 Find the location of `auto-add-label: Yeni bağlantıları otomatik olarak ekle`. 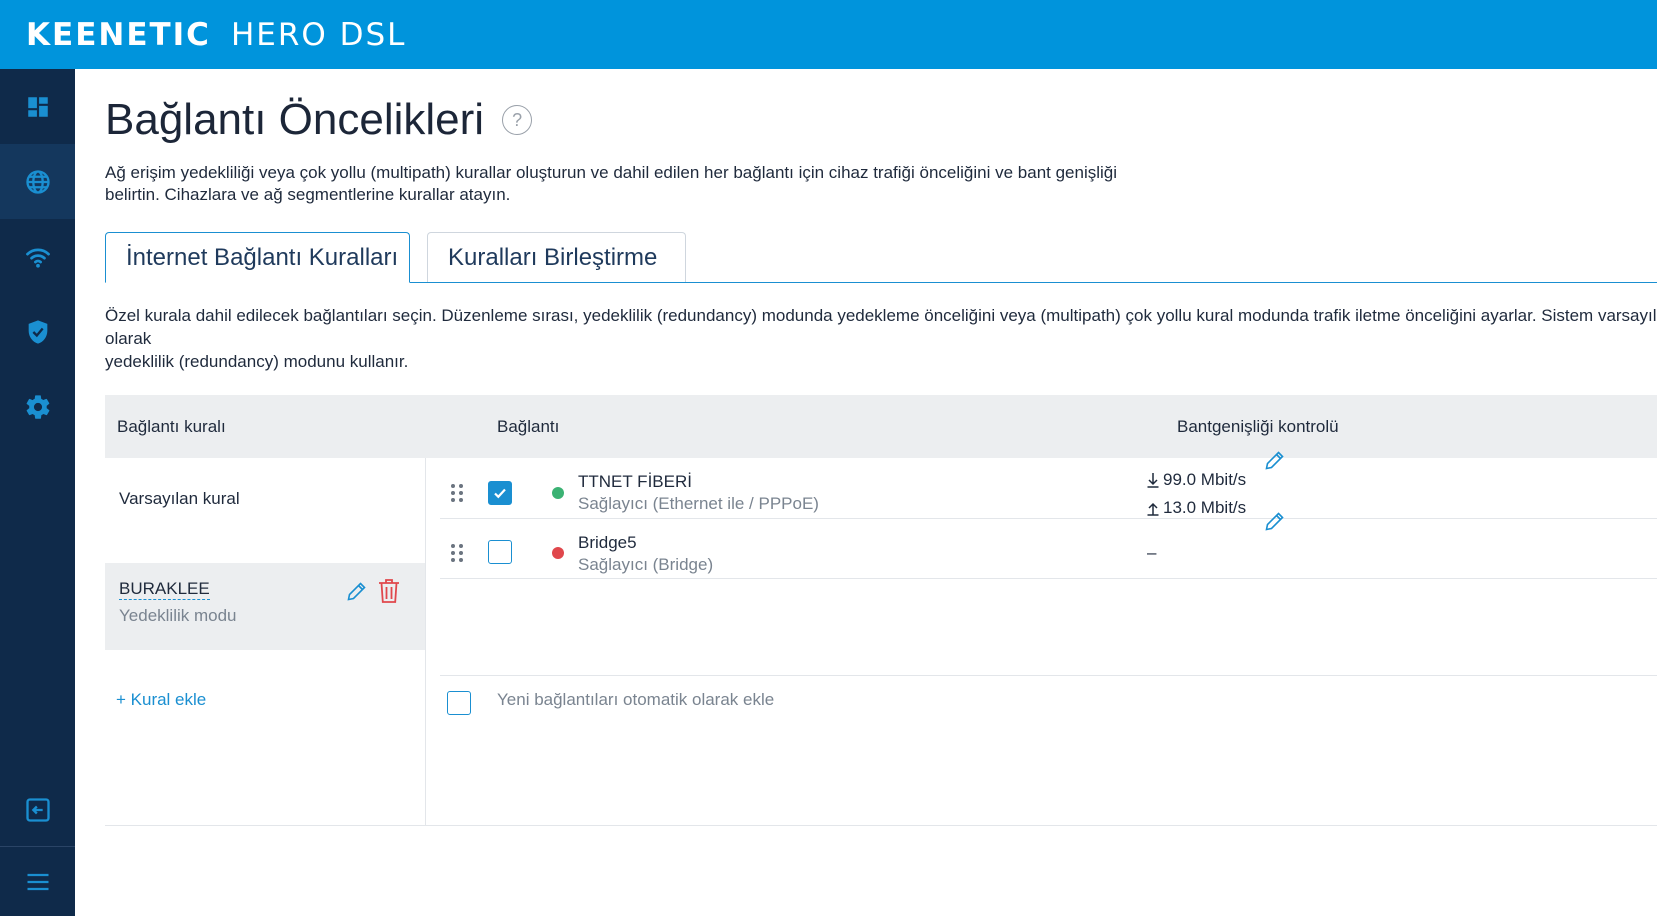

auto-add-label: Yeni bağlantıları otomatik olarak ekle is located at coordinates (636, 699).